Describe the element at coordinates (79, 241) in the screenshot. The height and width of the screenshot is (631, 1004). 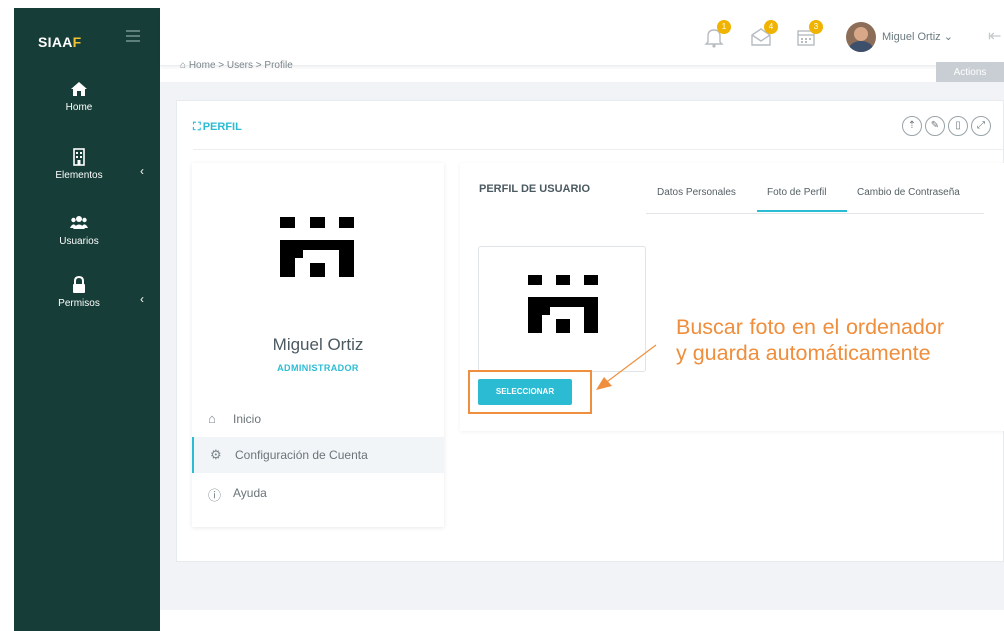
I see `sidebar-item-label: Usuarios` at that location.